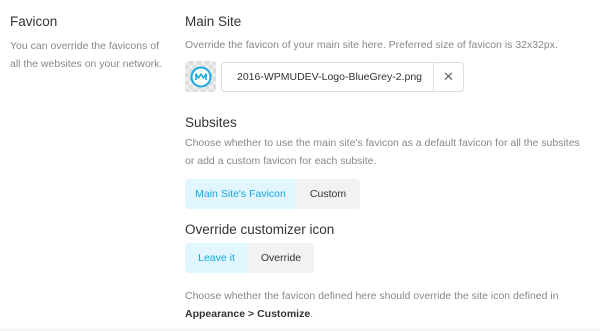 The height and width of the screenshot is (331, 600). Describe the element at coordinates (216, 258) in the screenshot. I see `leave-it-option: Leave it` at that location.